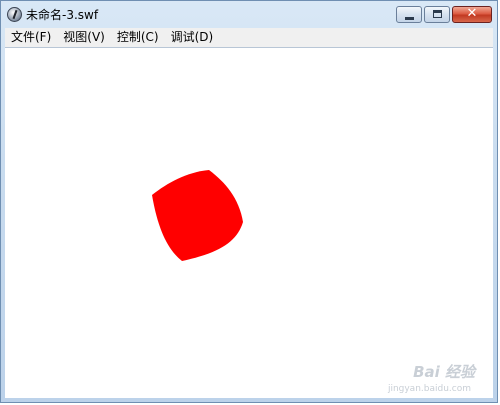  What do you see at coordinates (138, 37) in the screenshot?
I see `menu-control: 控制(C)` at bounding box center [138, 37].